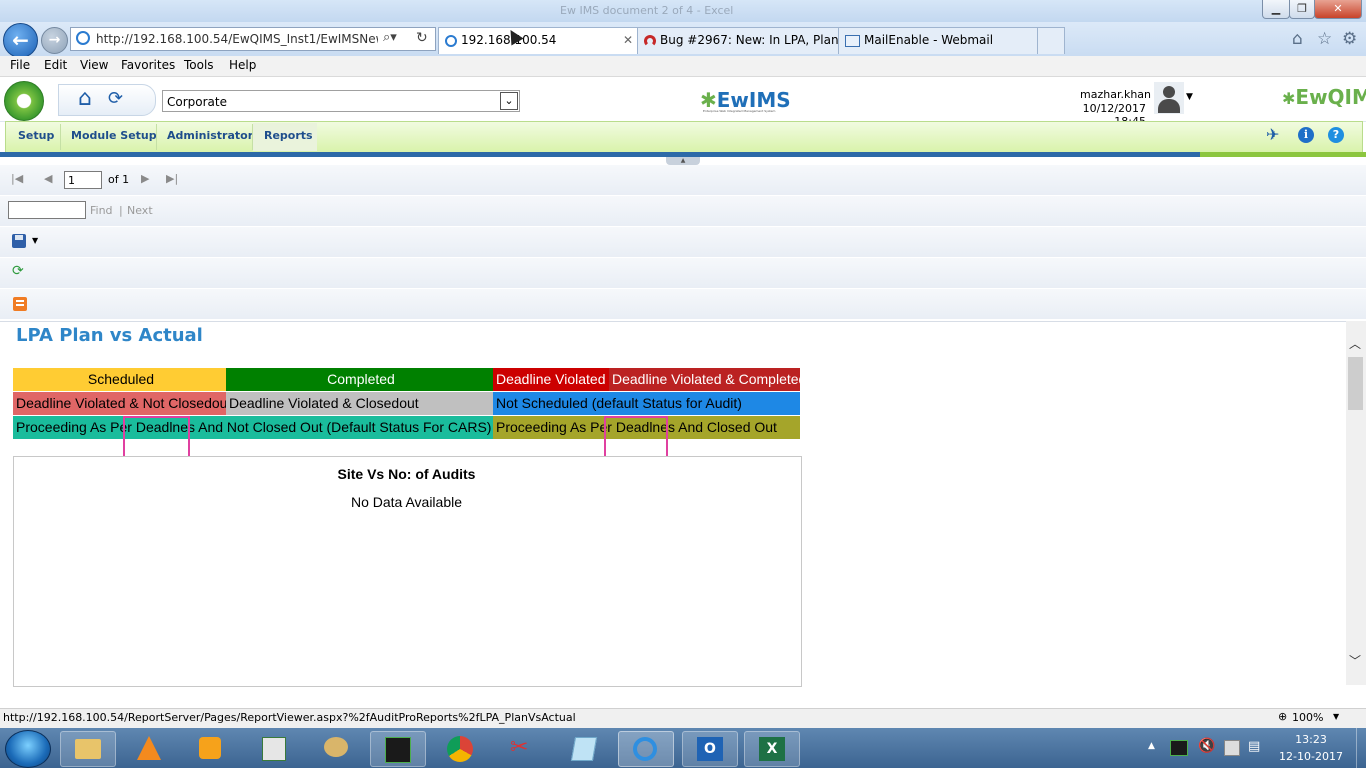 This screenshot has height=768, width=1366. Describe the element at coordinates (1302, 9) in the screenshot. I see `maximize-button: ❐` at that location.